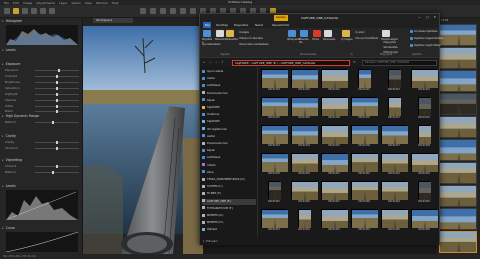 The height and width of the screenshot is (259, 480). What do you see at coordinates (334, 111) in the screenshot?
I see `file-thumbnail: DSC01228` at bounding box center [334, 111].